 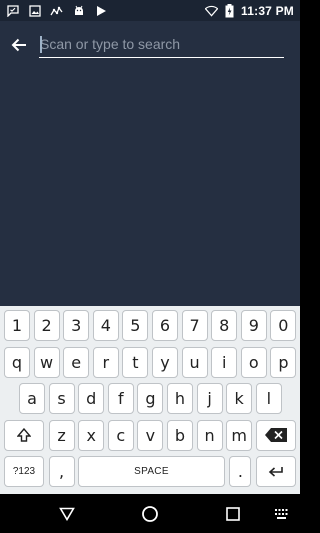 I want to click on backspace-icon, so click(x=276, y=435).